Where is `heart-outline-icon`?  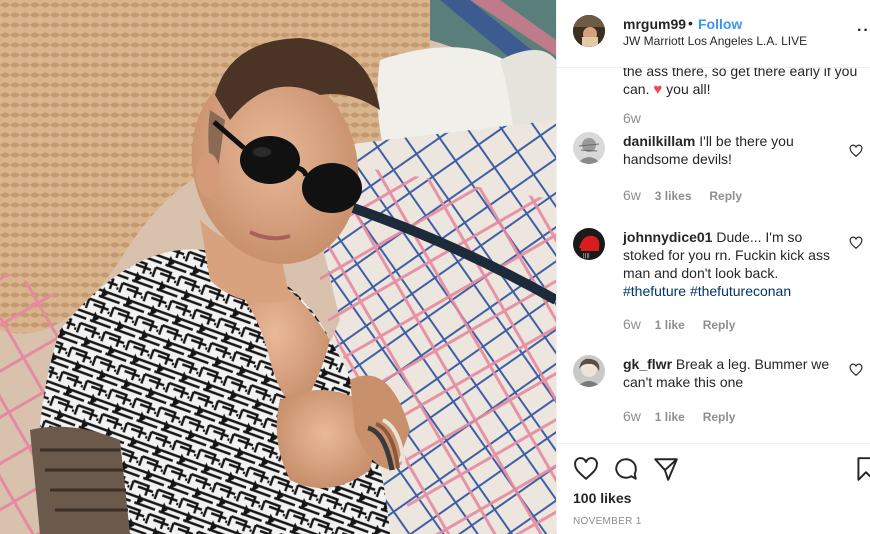
heart-outline-icon is located at coordinates (586, 469).